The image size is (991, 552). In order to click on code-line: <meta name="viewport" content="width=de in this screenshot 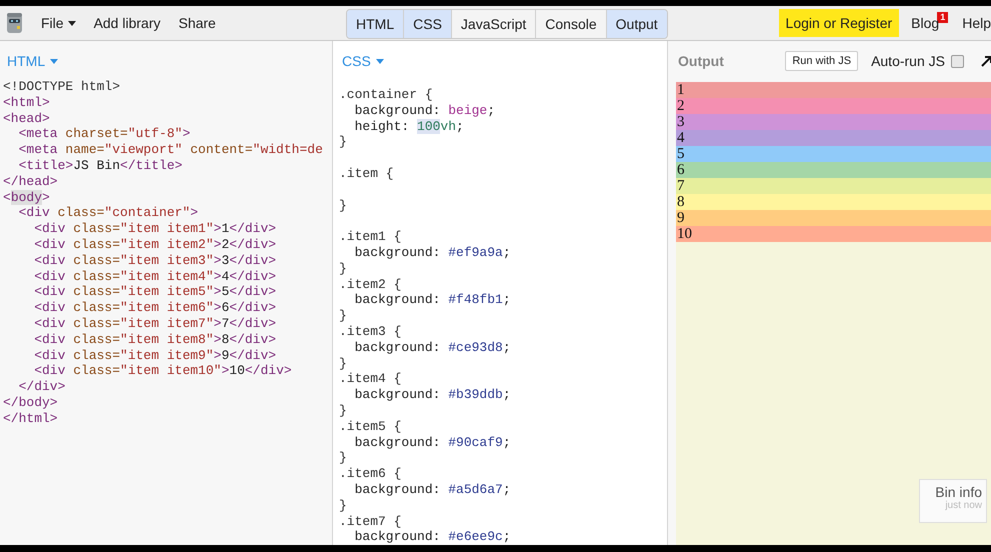, I will do `click(171, 150)`.